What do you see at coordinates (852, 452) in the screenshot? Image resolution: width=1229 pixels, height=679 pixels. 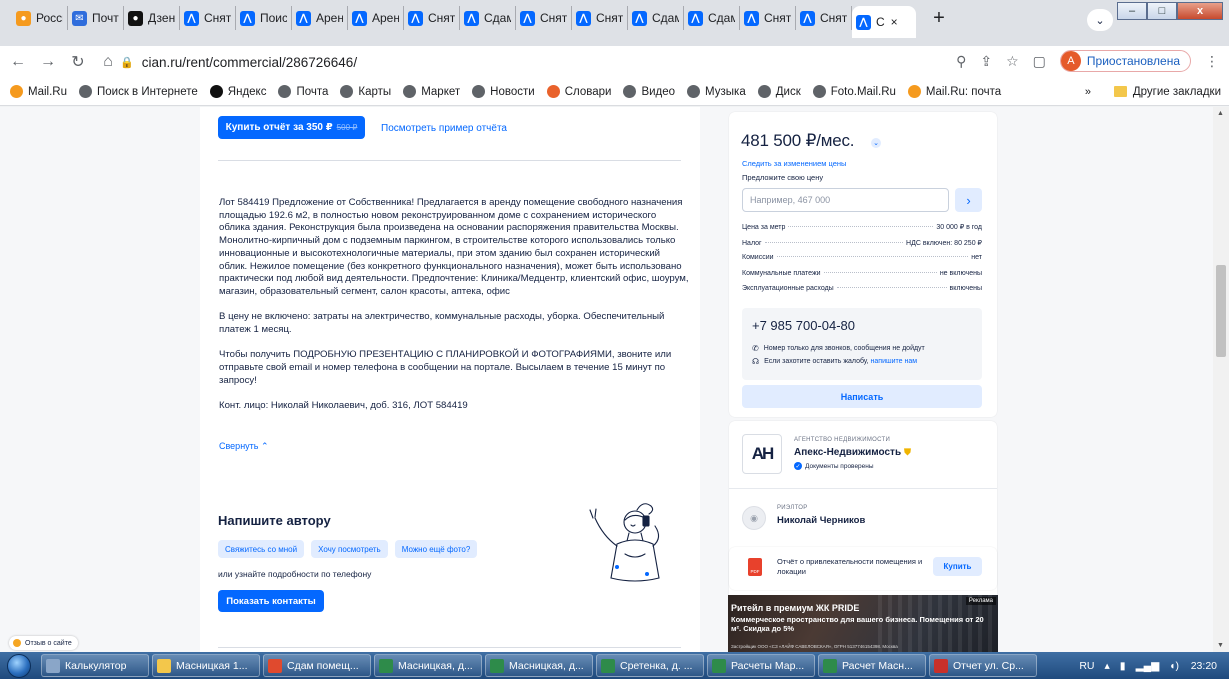 I see `agency-name: Апекс-Недвижимость ⛊` at bounding box center [852, 452].